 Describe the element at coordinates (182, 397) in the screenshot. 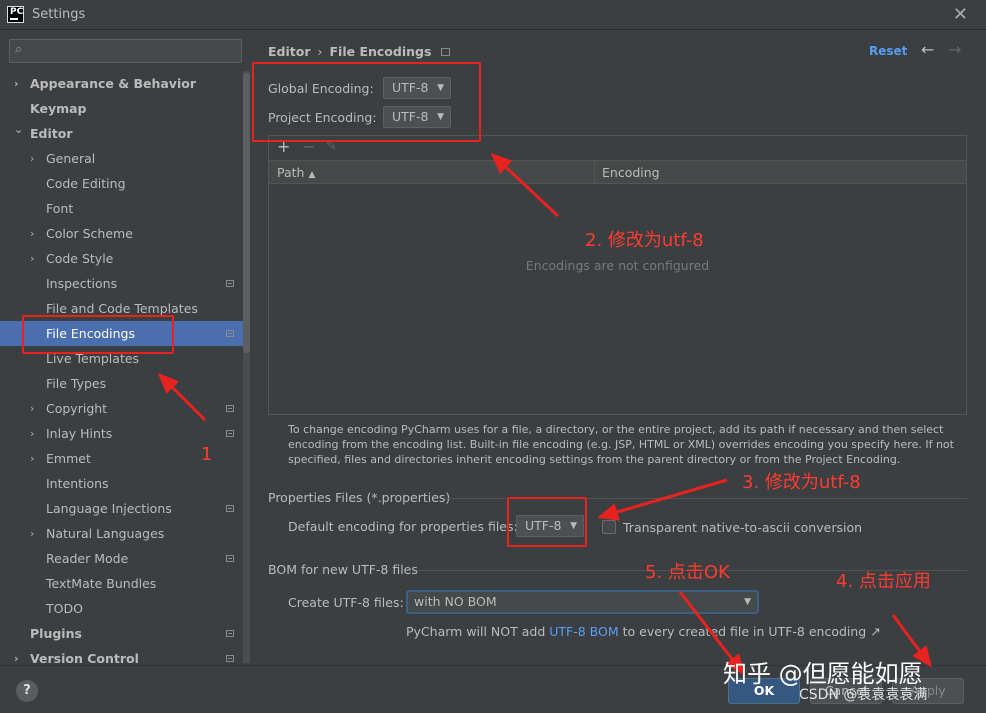

I see `arrow-step1` at that location.